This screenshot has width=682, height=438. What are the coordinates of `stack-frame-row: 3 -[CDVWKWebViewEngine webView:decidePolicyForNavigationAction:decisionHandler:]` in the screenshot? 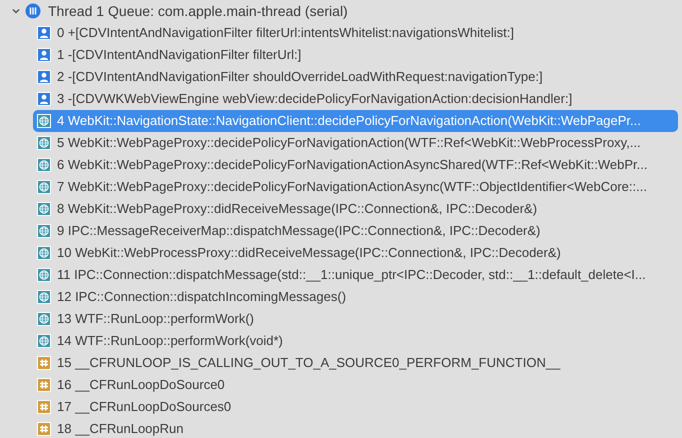 It's located at (355, 99).